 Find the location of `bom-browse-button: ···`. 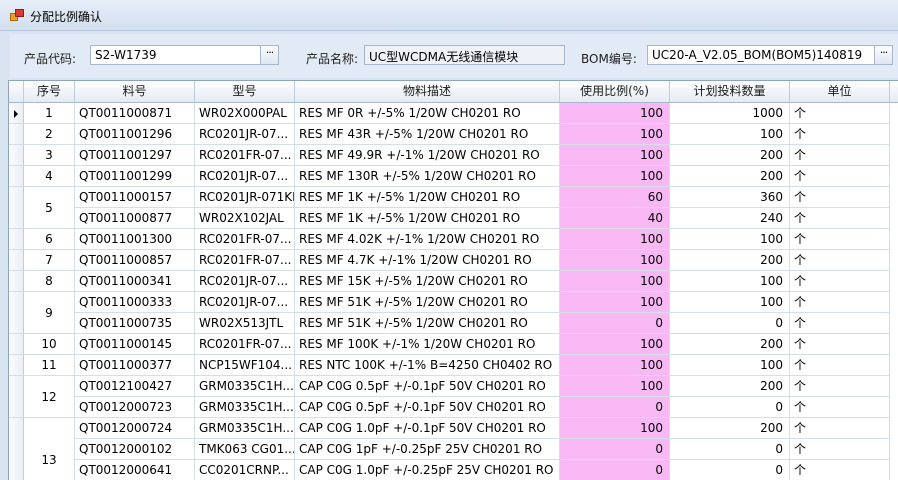

bom-browse-button: ··· is located at coordinates (883, 55).